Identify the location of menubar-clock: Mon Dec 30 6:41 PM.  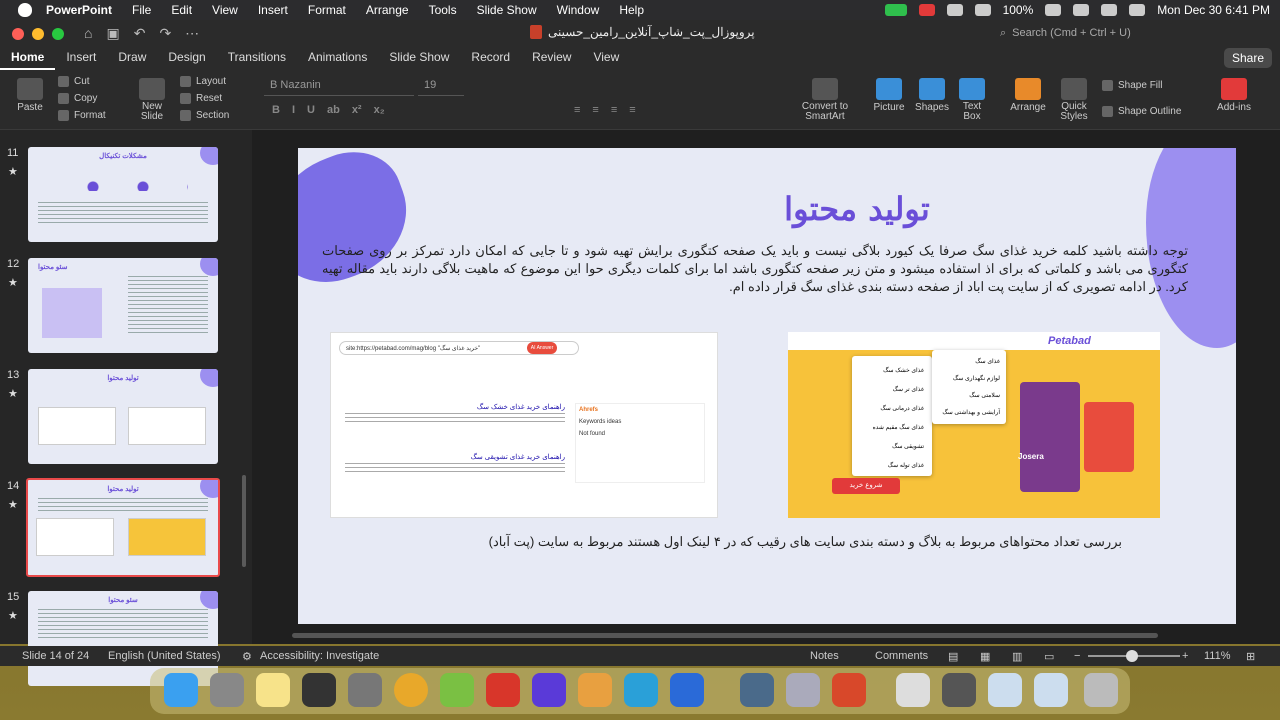
(1213, 10).